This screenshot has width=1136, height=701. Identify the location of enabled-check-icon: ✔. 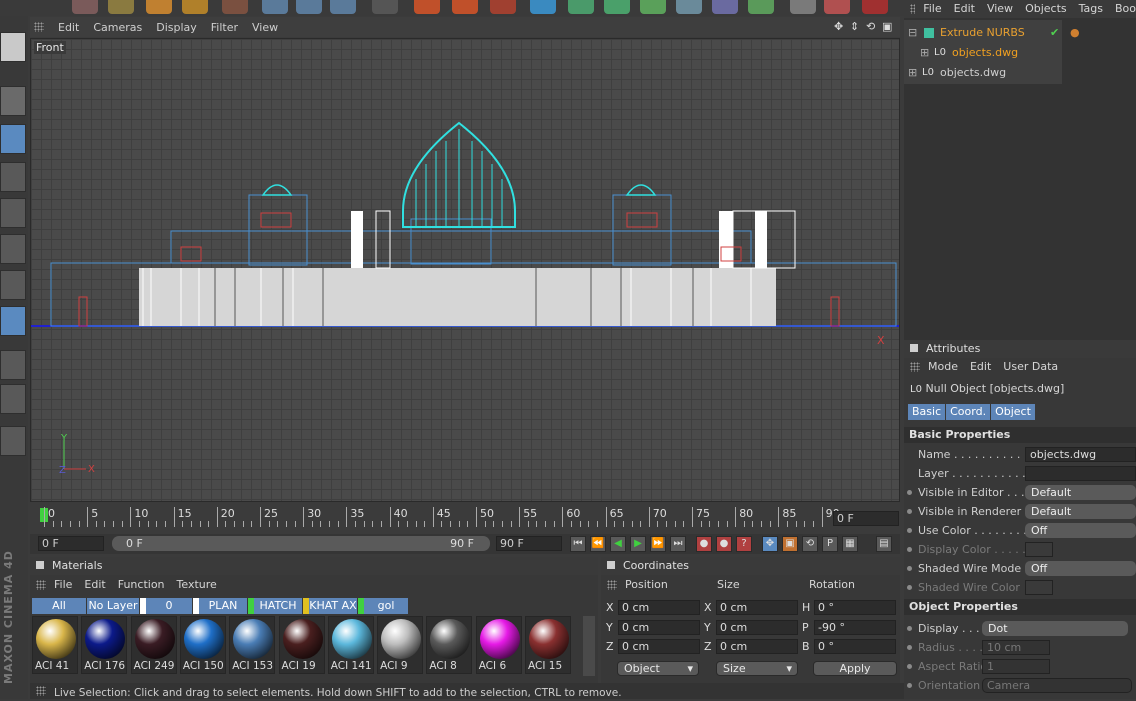
(1054, 33).